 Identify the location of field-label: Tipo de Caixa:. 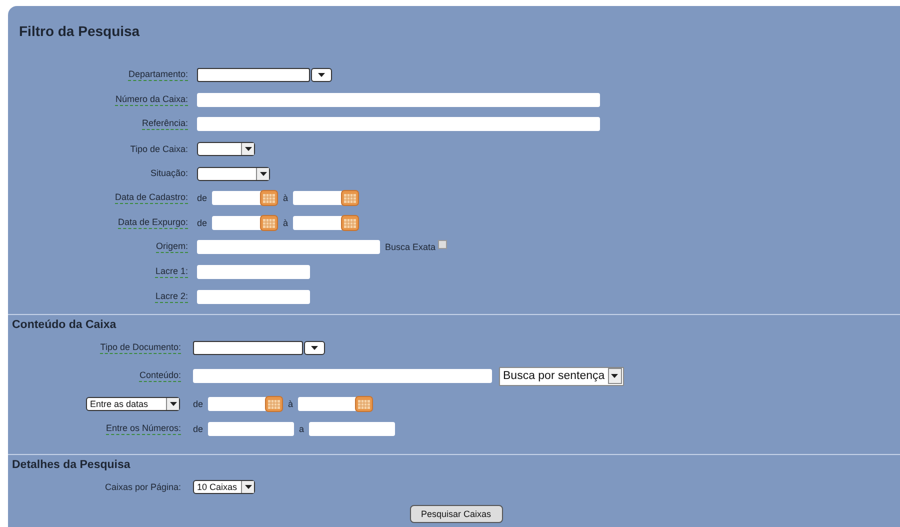
(159, 149).